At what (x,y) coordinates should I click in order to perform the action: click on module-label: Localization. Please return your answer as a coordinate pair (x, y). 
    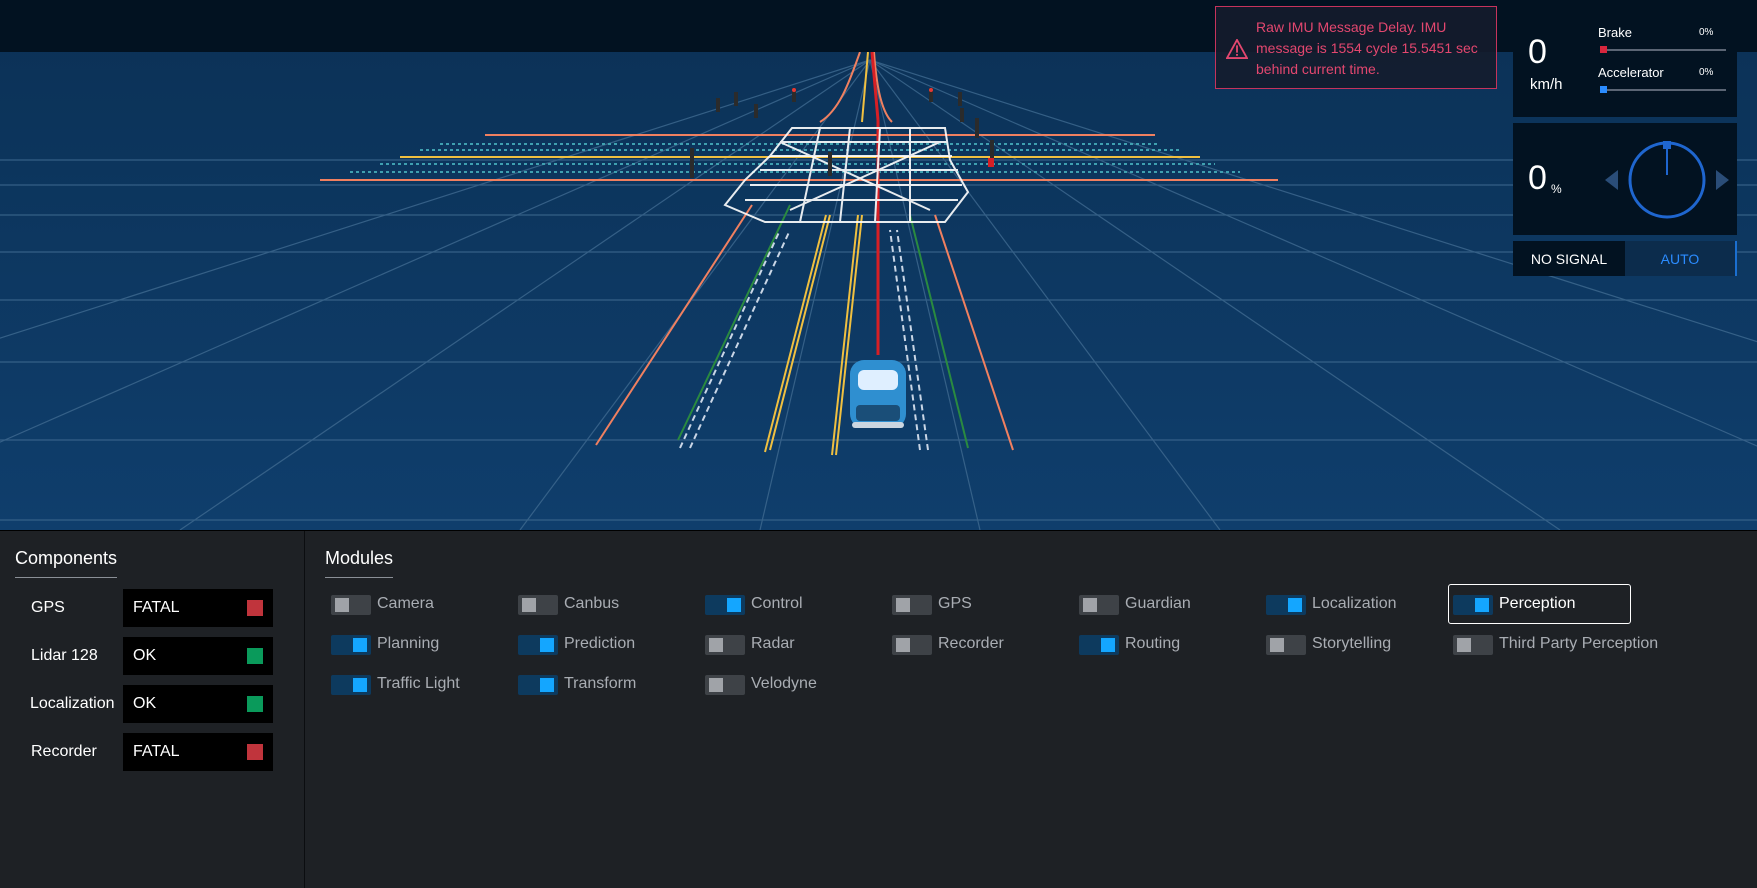
    Looking at the image, I should click on (1354, 603).